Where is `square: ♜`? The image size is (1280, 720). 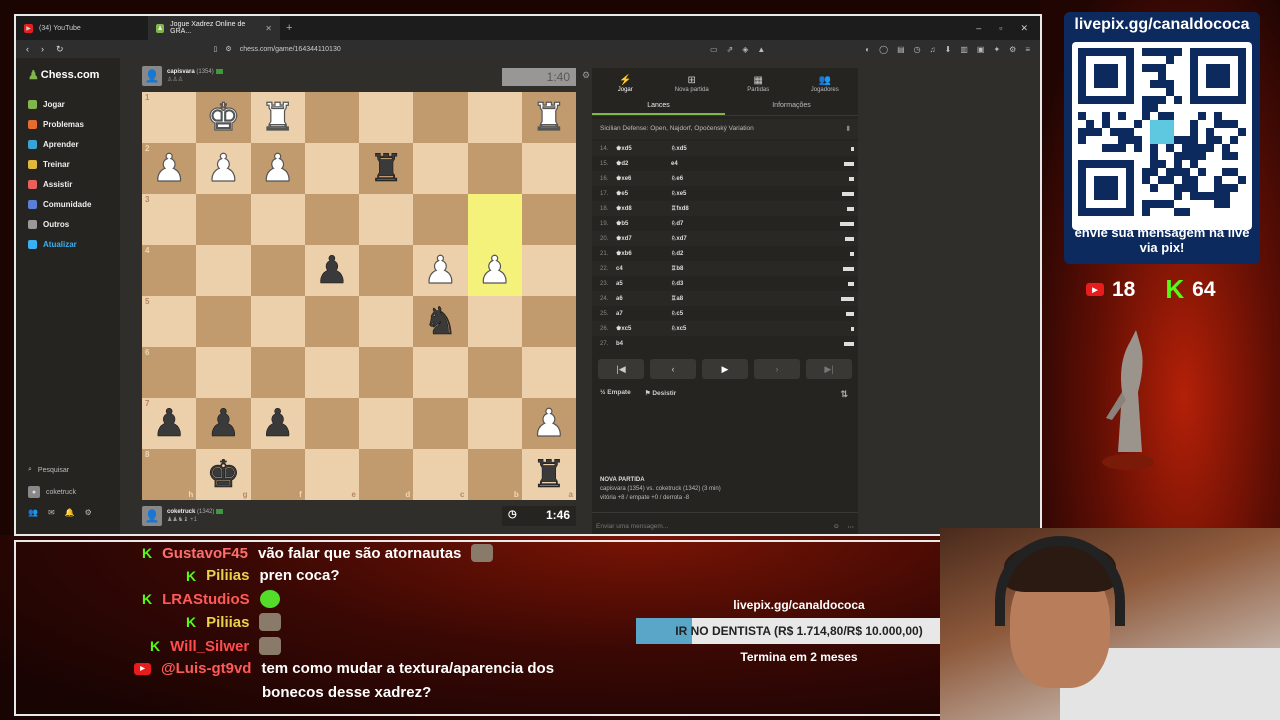
square: ♜ is located at coordinates (386, 168).